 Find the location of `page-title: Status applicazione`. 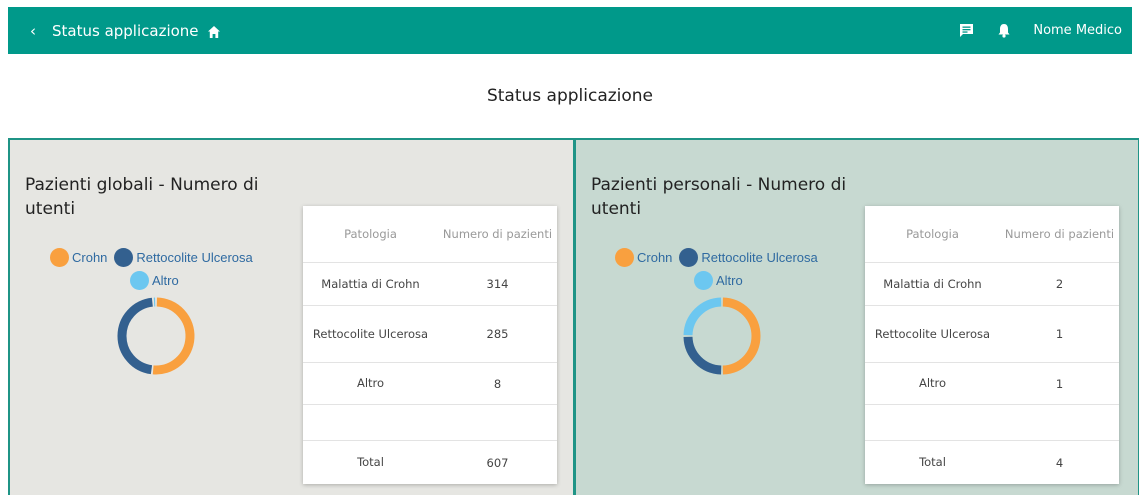

page-title: Status applicazione is located at coordinates (570, 96).